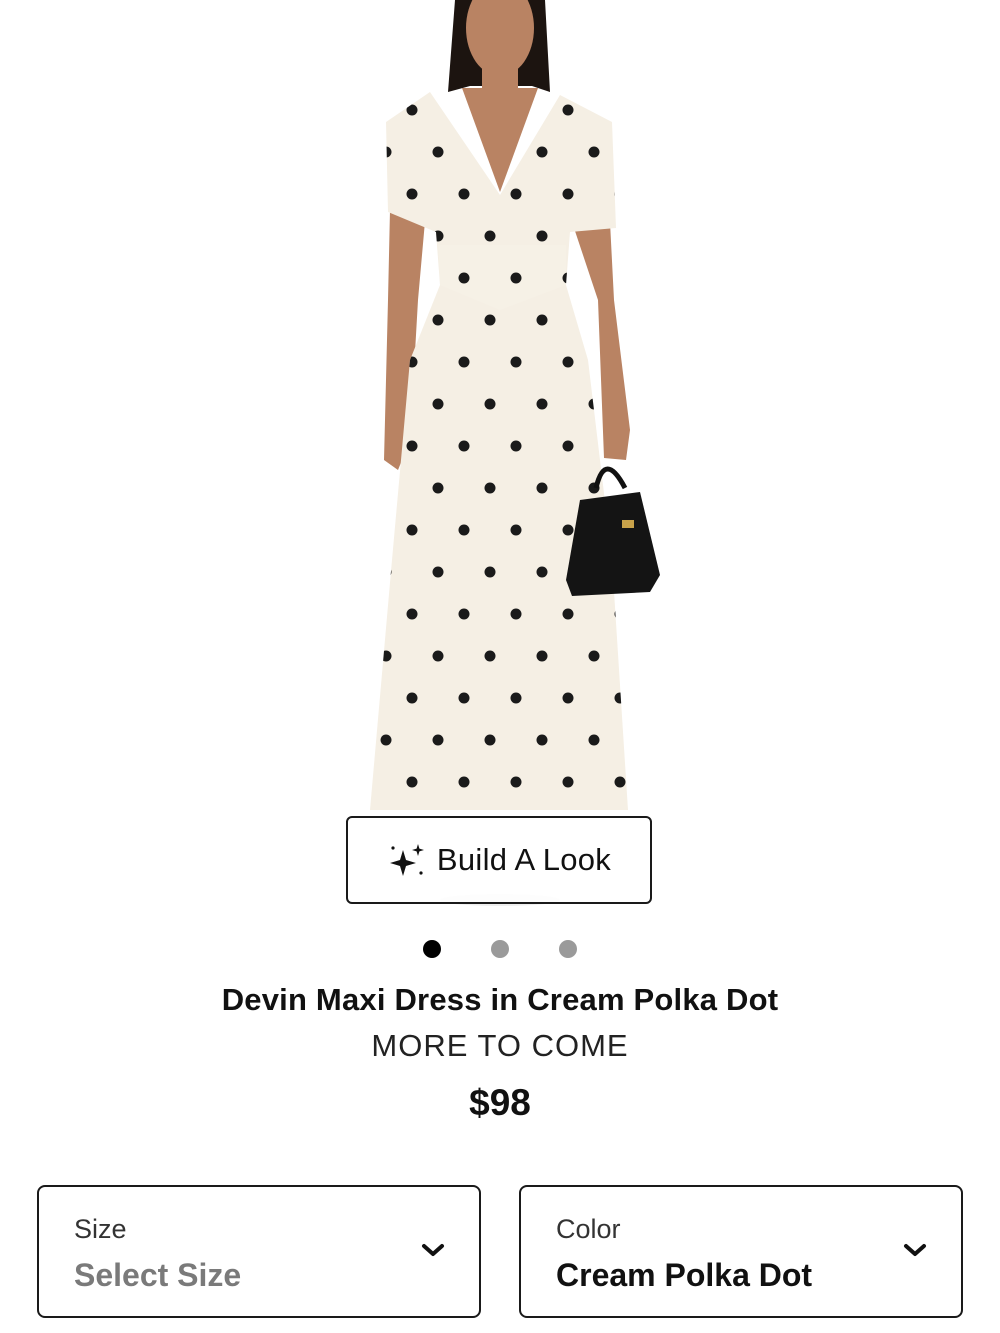 Image resolution: width=1000 pixels, height=1333 pixels. I want to click on product-name: Devin Maxi Dress in Cream Polka Dot, so click(500, 999).